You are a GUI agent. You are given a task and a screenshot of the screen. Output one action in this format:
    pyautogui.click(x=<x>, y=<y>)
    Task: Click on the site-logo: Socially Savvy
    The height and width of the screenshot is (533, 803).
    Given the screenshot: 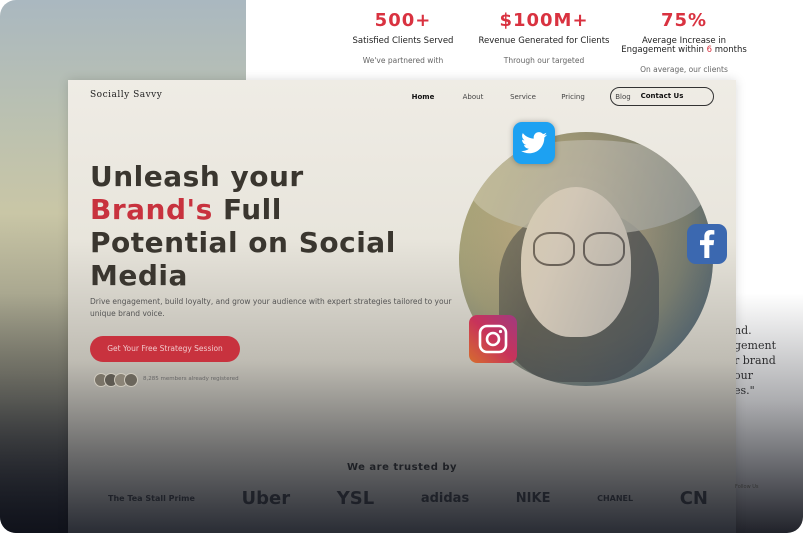 What is the action you would take?
    pyautogui.click(x=126, y=95)
    